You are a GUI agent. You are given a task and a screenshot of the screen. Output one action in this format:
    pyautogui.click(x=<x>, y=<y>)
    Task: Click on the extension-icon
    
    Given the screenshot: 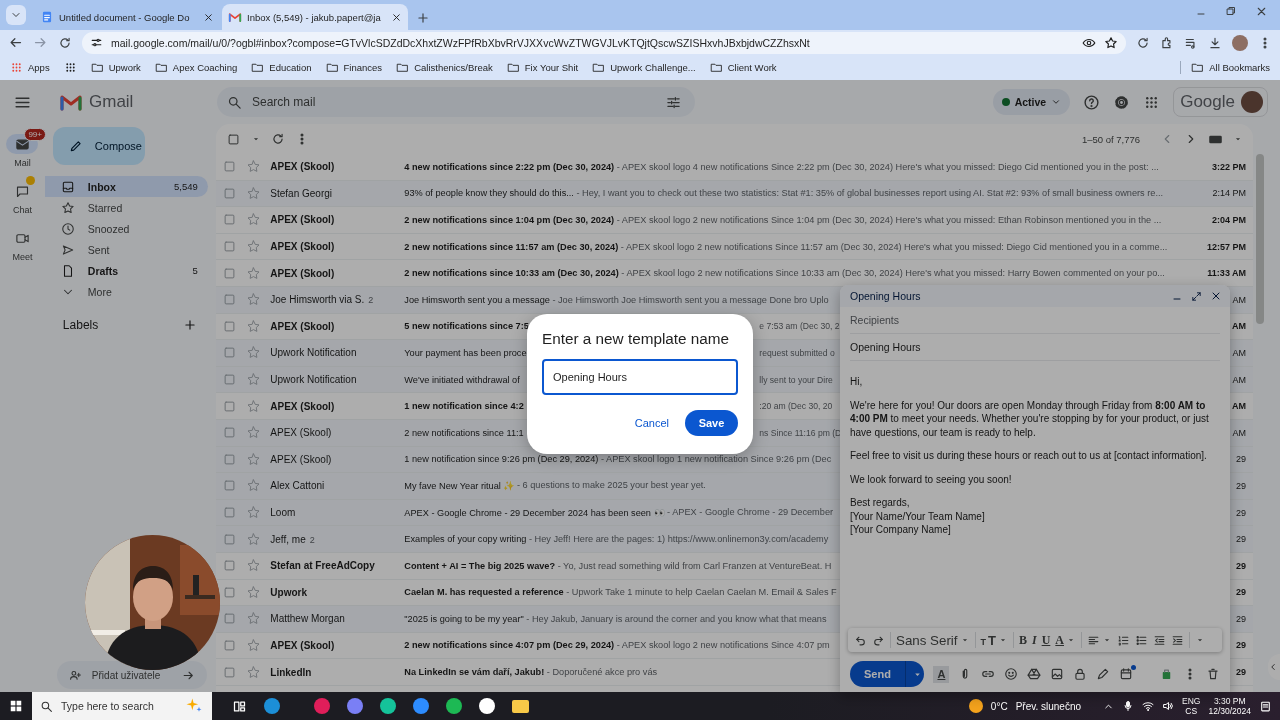 What is the action you would take?
    pyautogui.click(x=1143, y=42)
    